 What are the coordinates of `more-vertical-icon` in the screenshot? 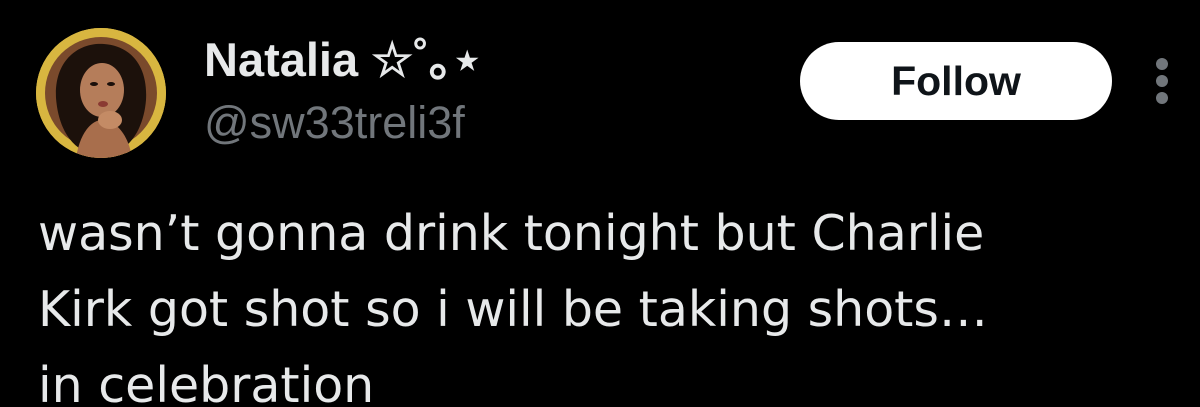 It's located at (1162, 81).